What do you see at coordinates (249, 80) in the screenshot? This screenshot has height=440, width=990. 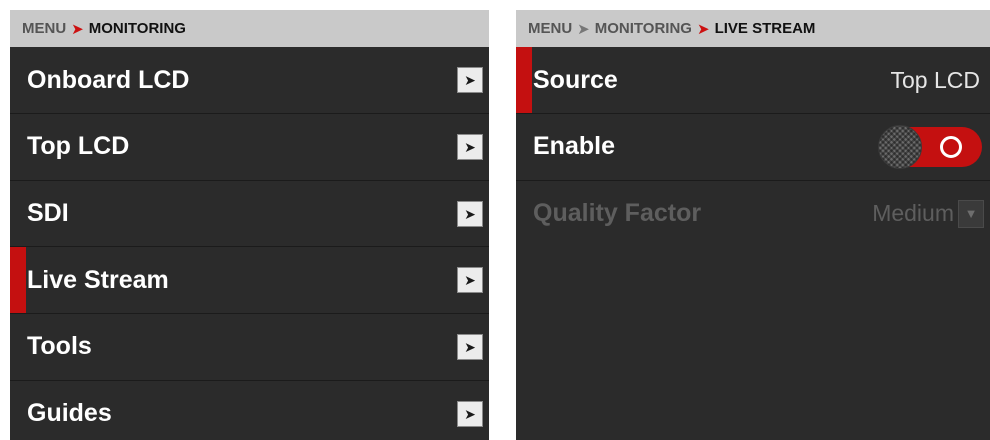 I see `menu-item-onboard-lcd: Onboard LCD ➤` at bounding box center [249, 80].